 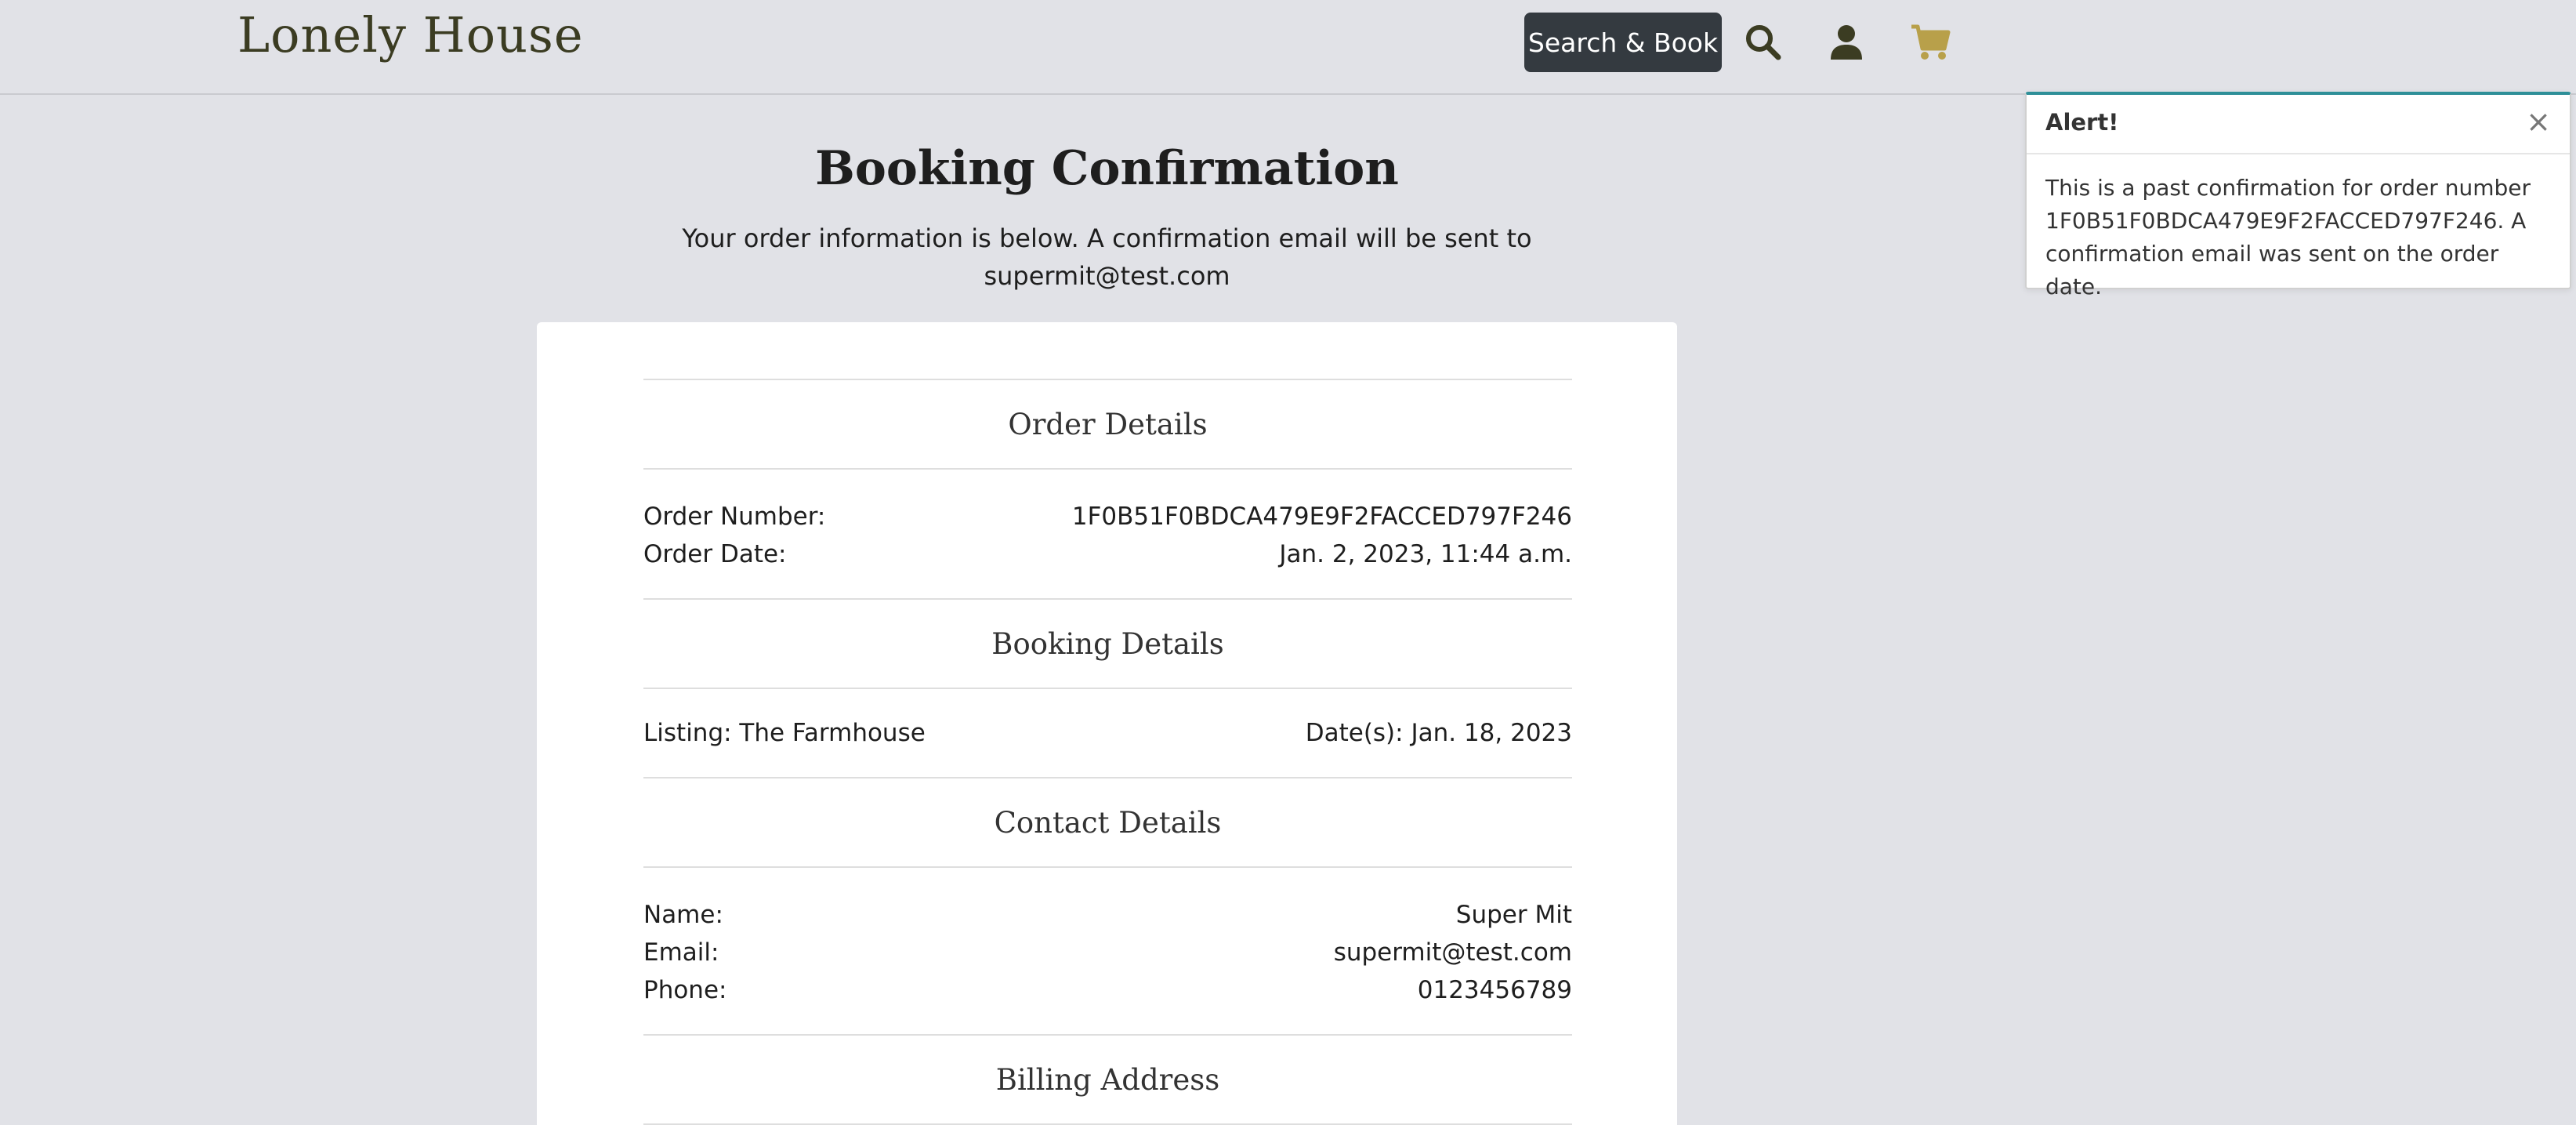 I want to click on email-value: supermit@test.com, so click(x=1452, y=952).